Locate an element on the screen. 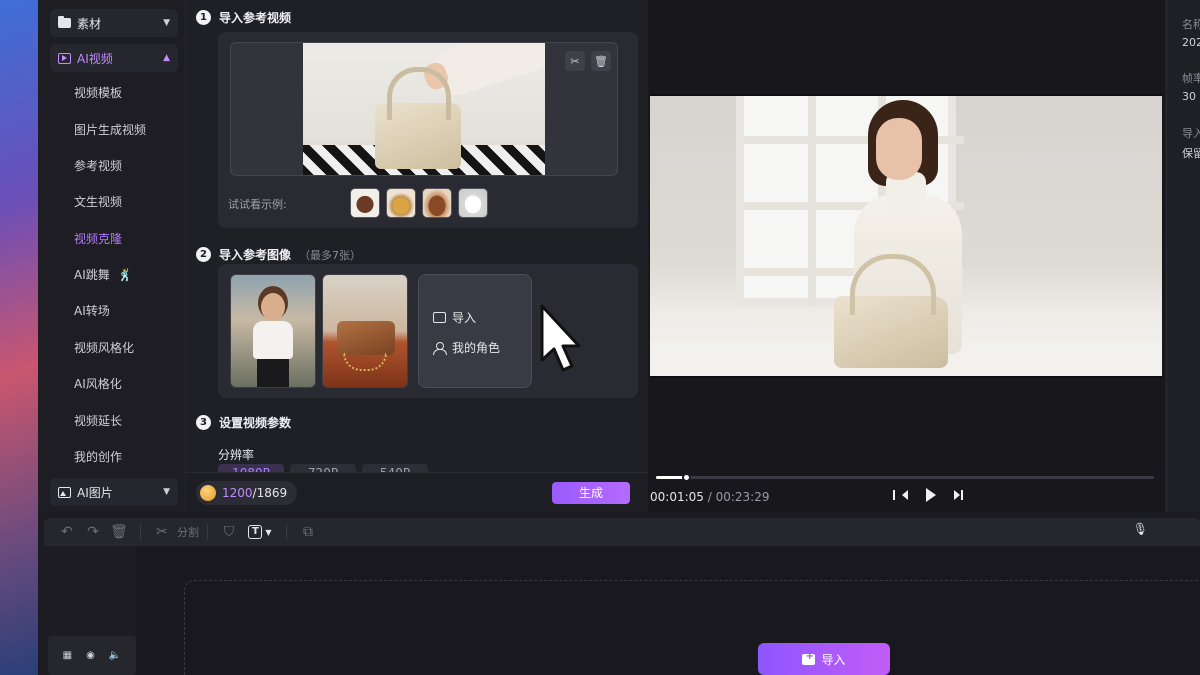  step-label: 设置视频参数 is located at coordinates (255, 423).